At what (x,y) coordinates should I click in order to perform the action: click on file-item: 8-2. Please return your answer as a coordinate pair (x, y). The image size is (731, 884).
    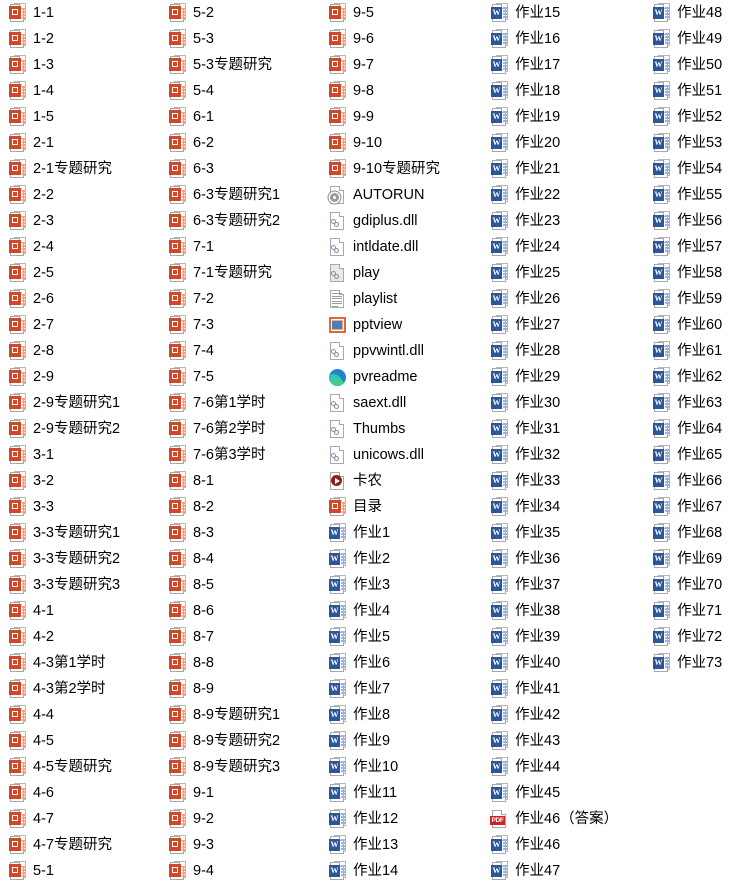
    Looking at the image, I should click on (240, 507).